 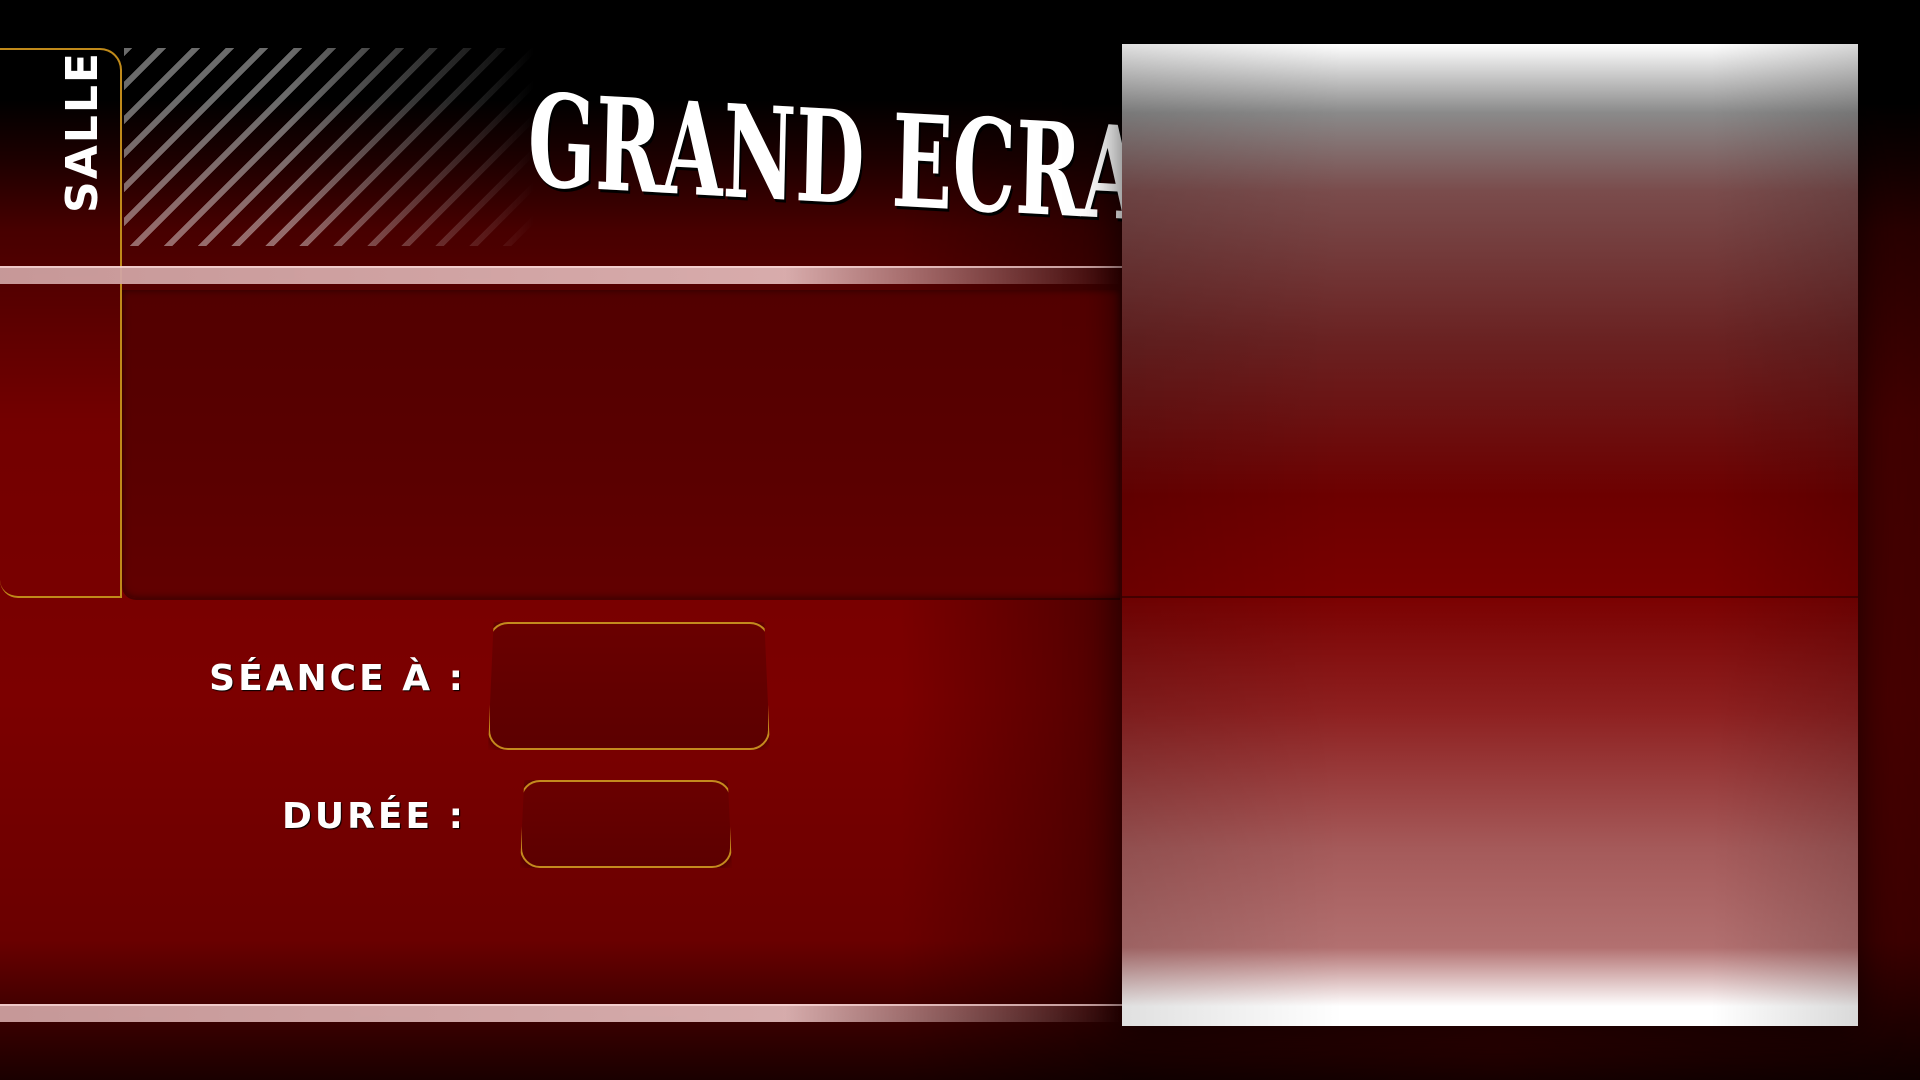 I want to click on room-content-panel, so click(x=621, y=444).